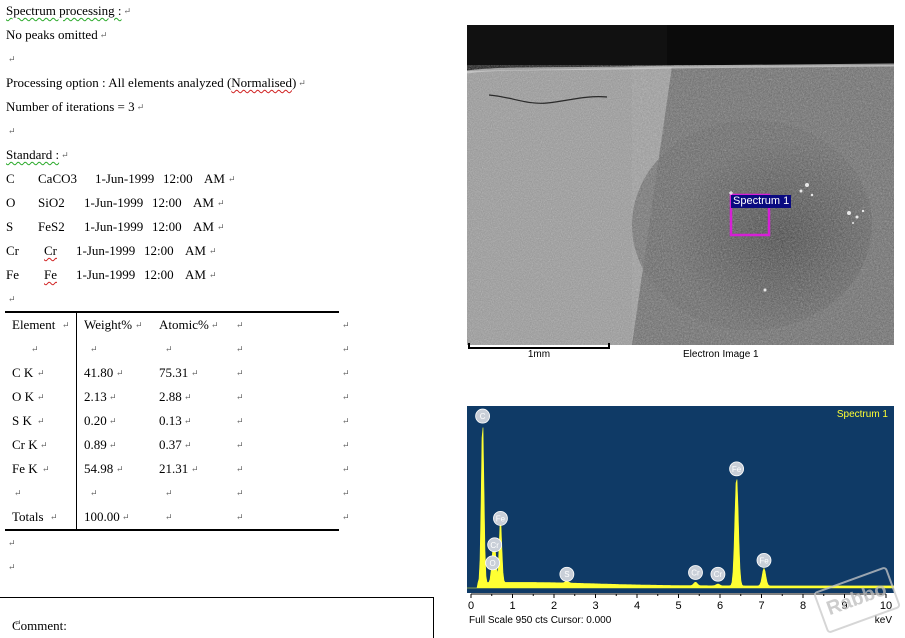 This screenshot has height=638, width=905. Describe the element at coordinates (554, 606) in the screenshot. I see `x-tick-label: 2` at that location.